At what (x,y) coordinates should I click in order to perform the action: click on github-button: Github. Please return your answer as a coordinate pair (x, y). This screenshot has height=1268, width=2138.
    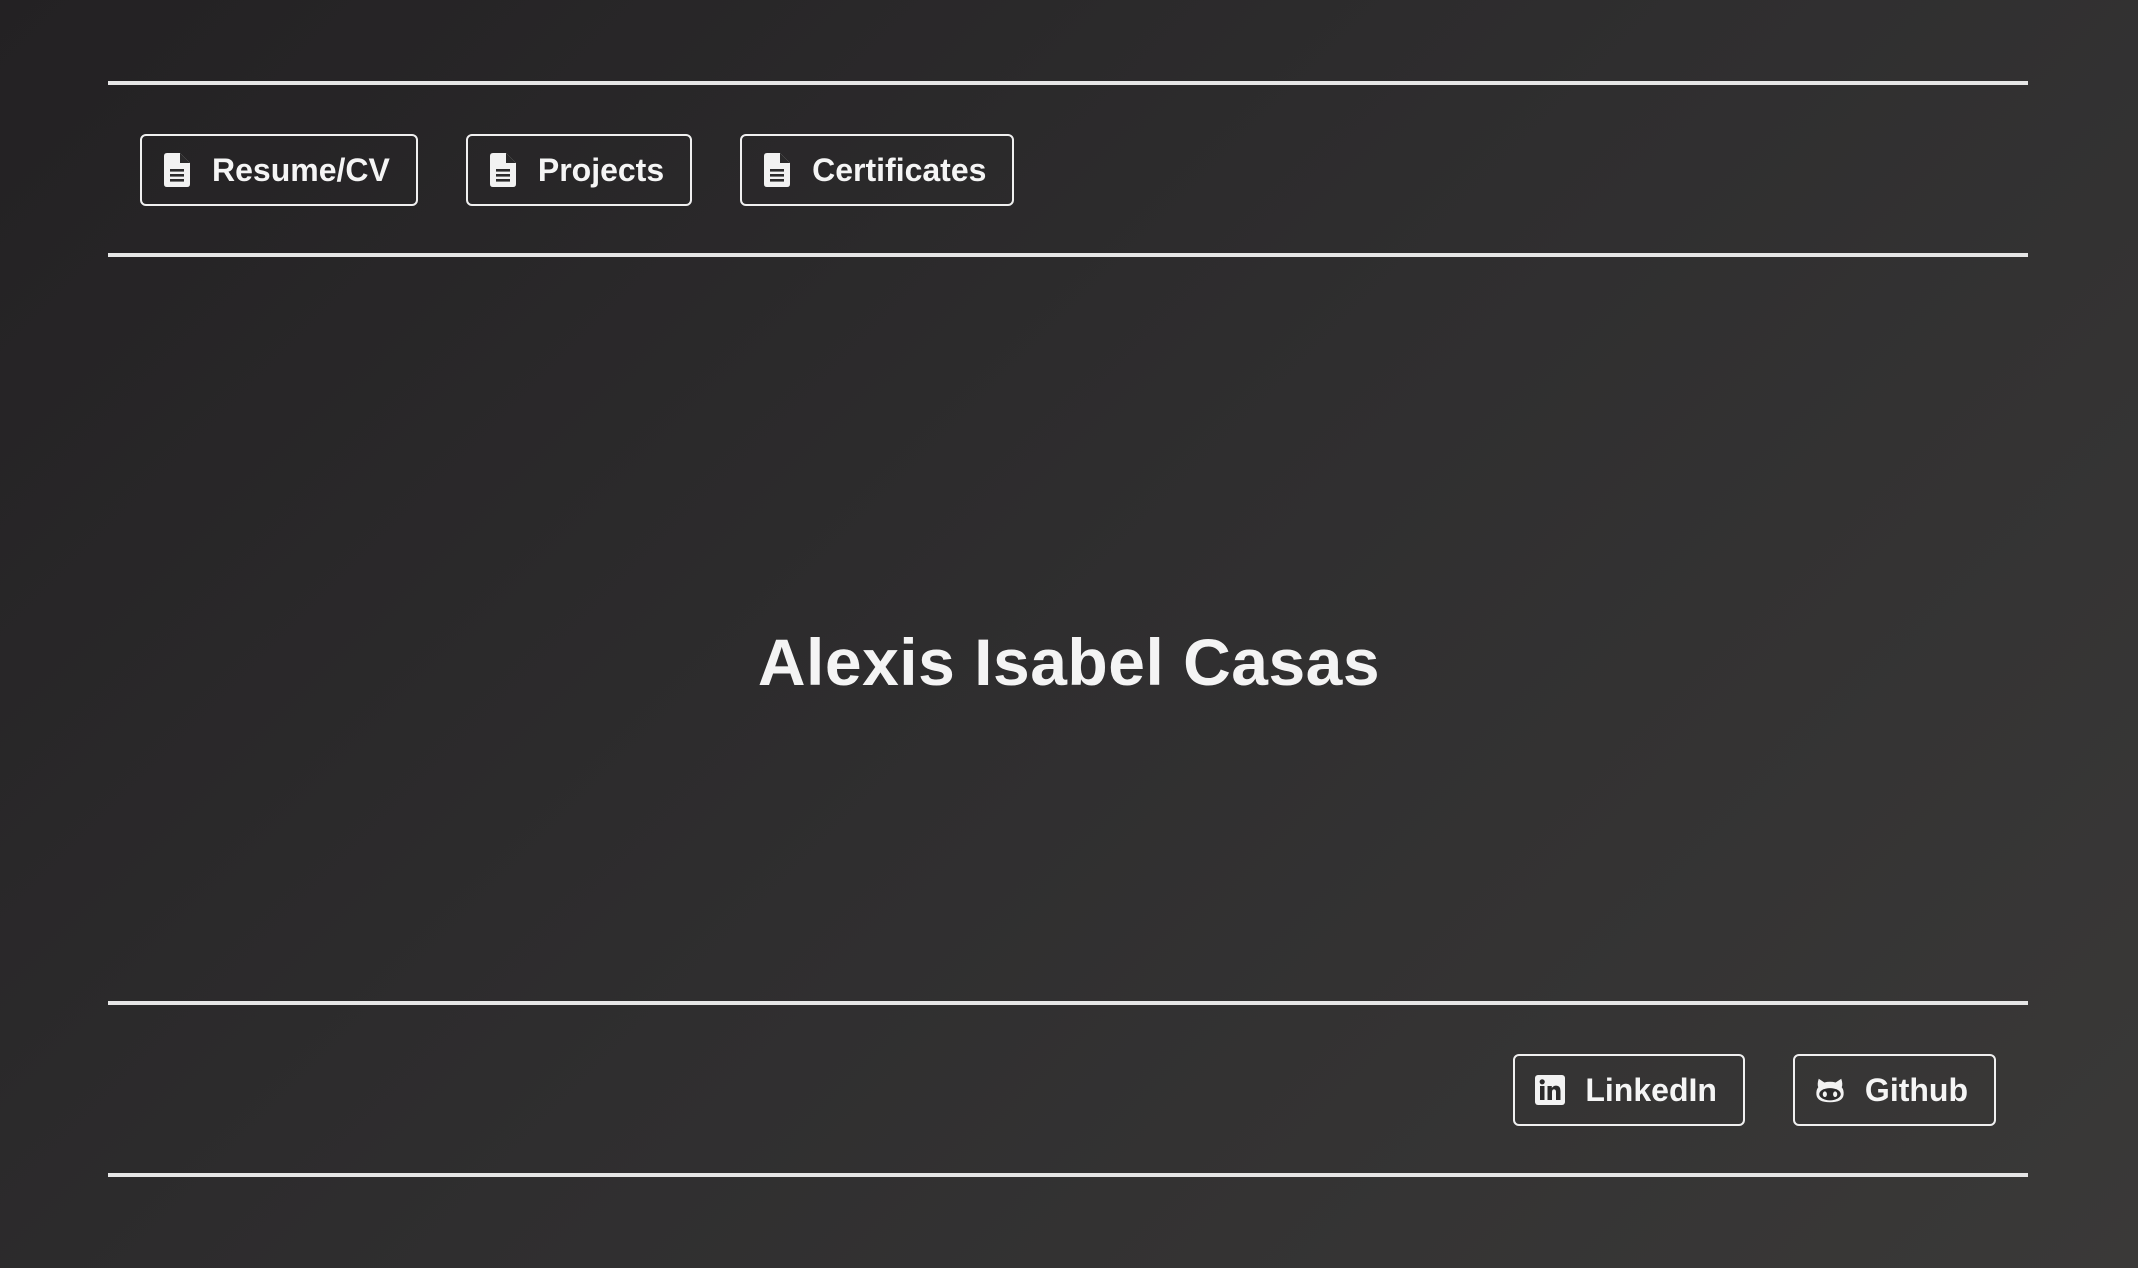
    Looking at the image, I should click on (1894, 1090).